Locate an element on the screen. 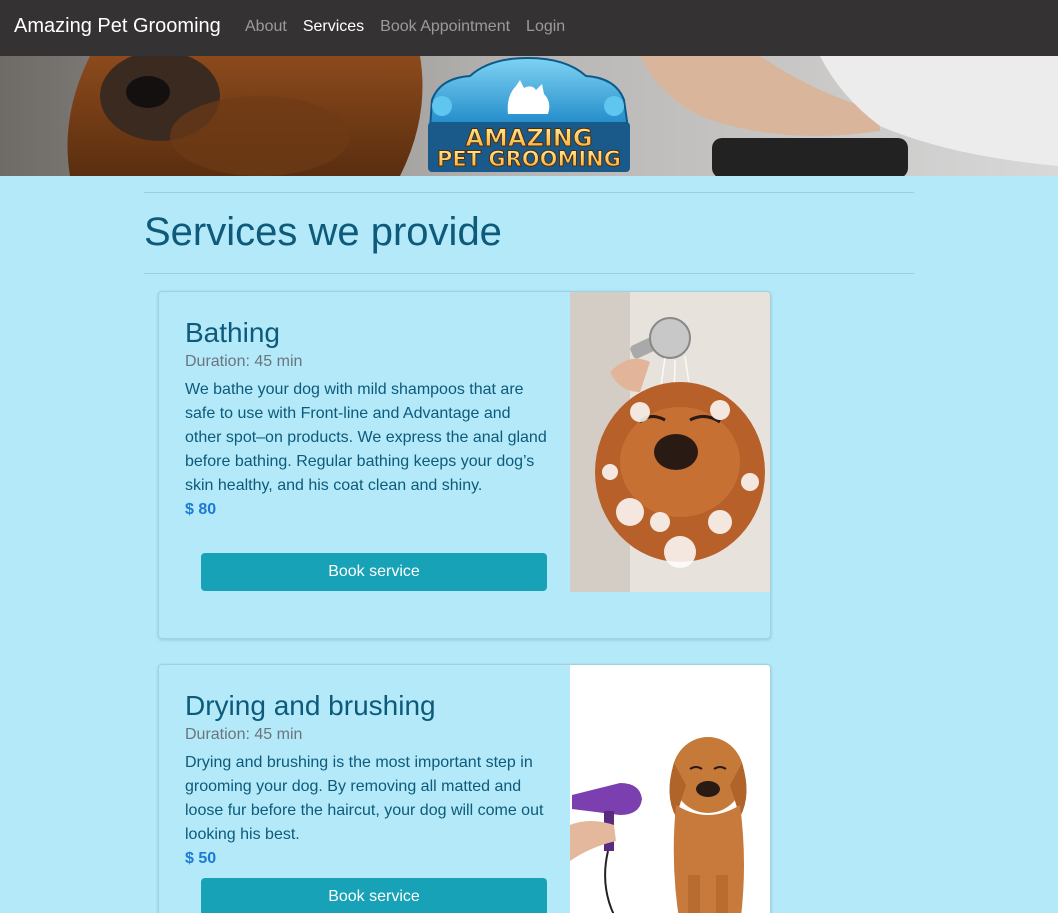 This screenshot has width=1058, height=913. service-price: $ 50 is located at coordinates (201, 858).